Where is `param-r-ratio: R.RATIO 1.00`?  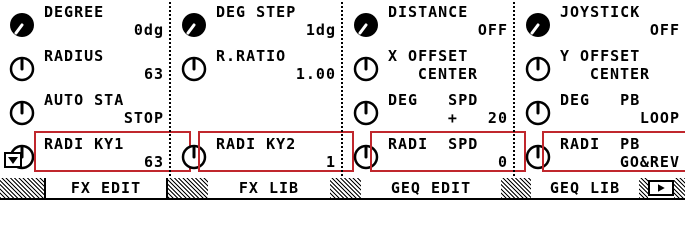
param-r-ratio: R.RATIO 1.00 is located at coordinates (257, 68).